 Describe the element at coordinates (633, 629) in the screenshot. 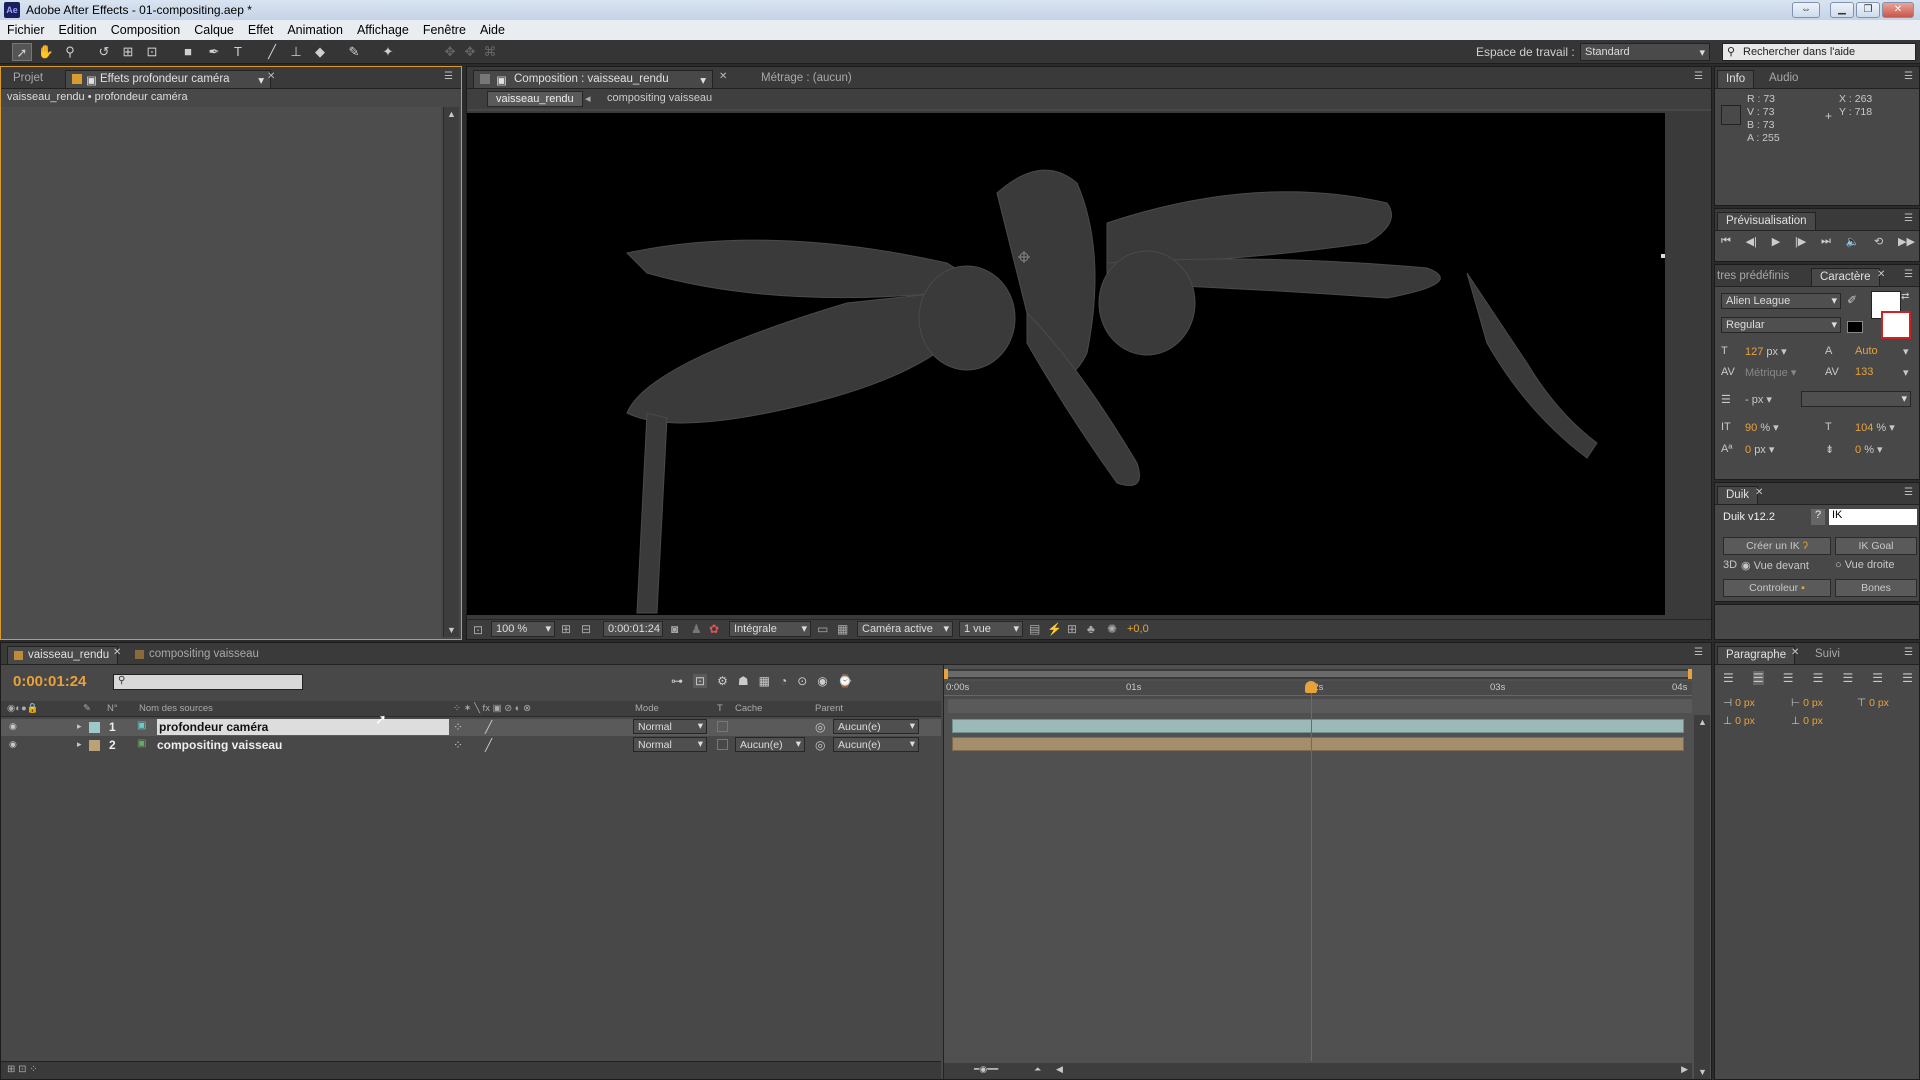

I see `current-time-field: 0:00:01:24` at that location.